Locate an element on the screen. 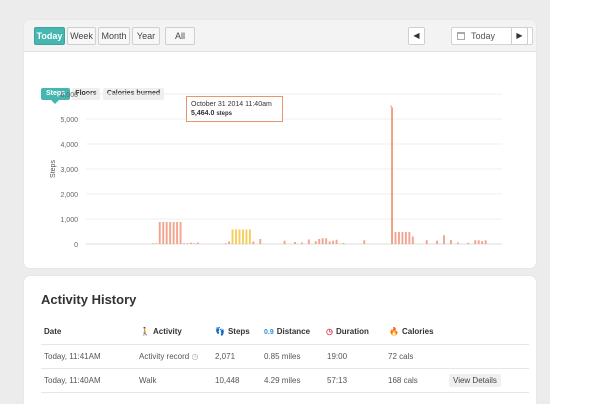  tooltip-unit: steps is located at coordinates (224, 114).